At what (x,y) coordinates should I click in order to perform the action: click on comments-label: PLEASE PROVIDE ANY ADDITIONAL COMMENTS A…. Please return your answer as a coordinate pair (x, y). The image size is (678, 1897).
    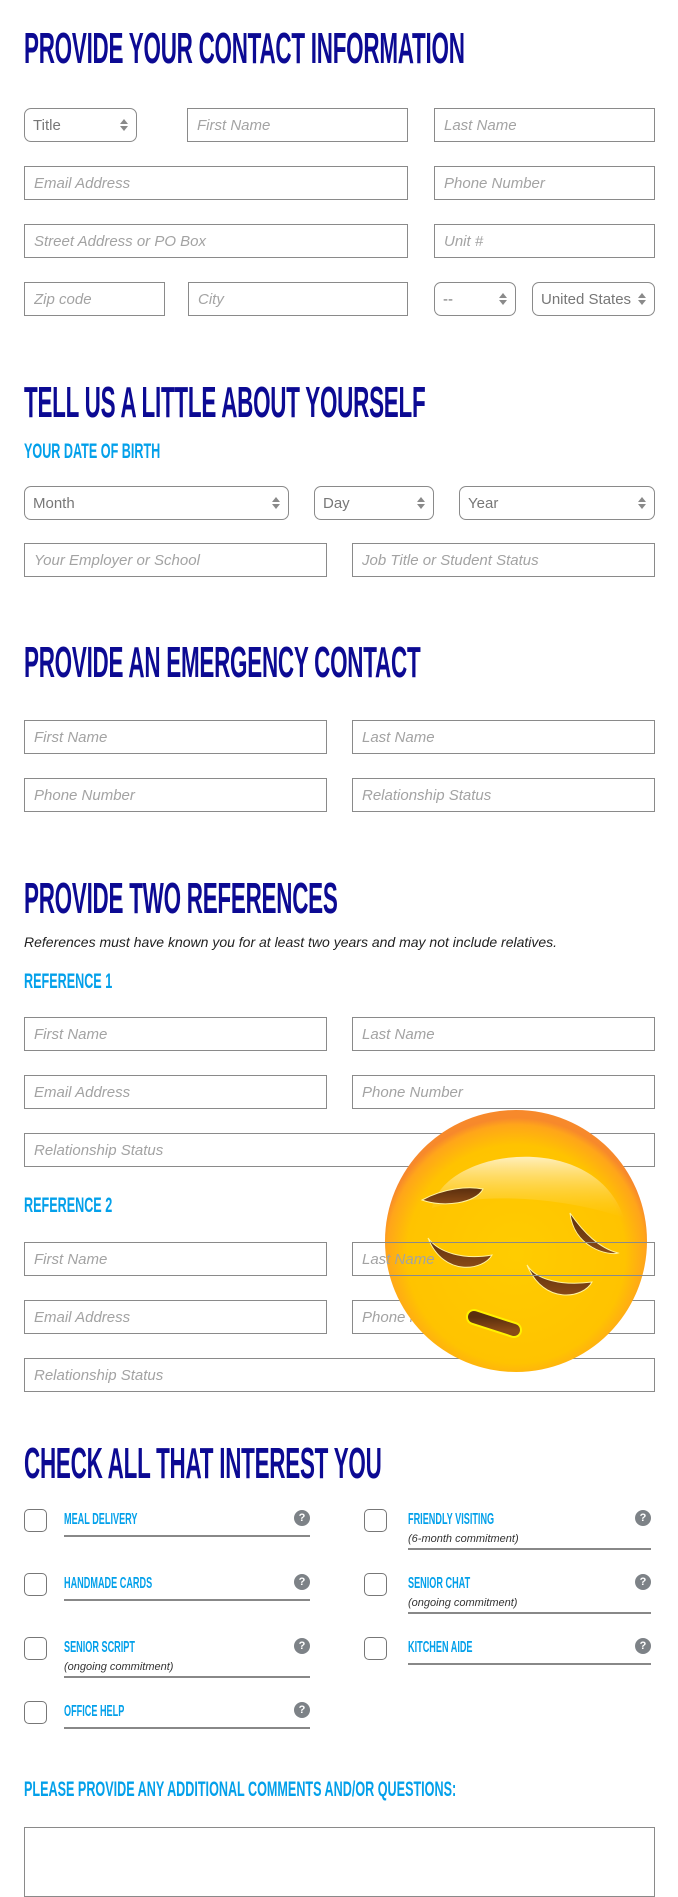
    Looking at the image, I should click on (240, 1789).